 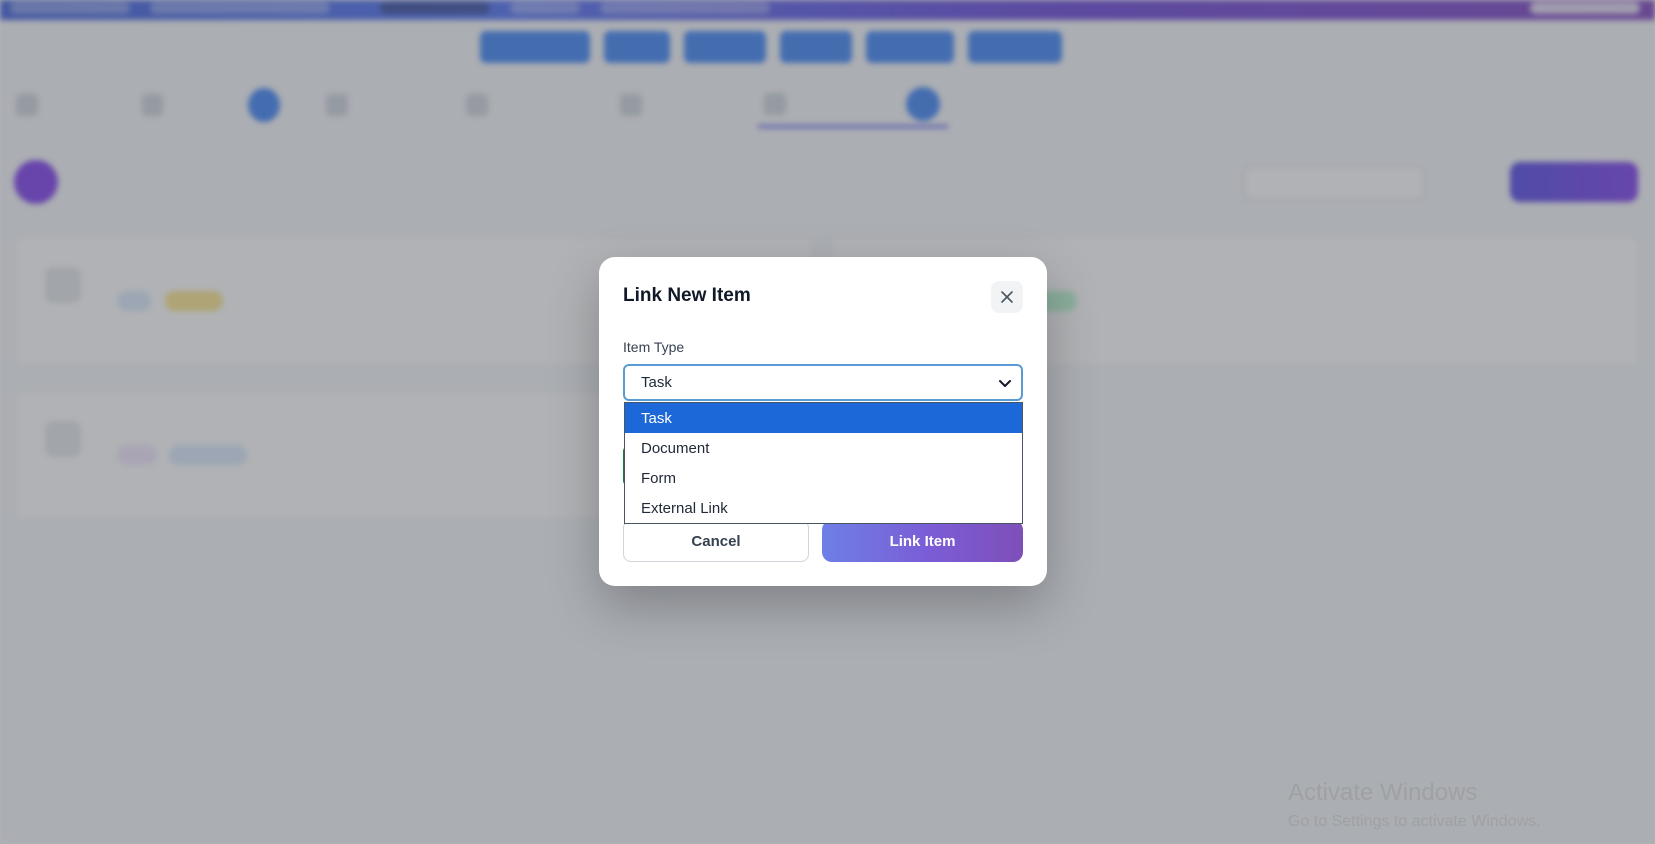 I want to click on close-icon, so click(x=1007, y=297).